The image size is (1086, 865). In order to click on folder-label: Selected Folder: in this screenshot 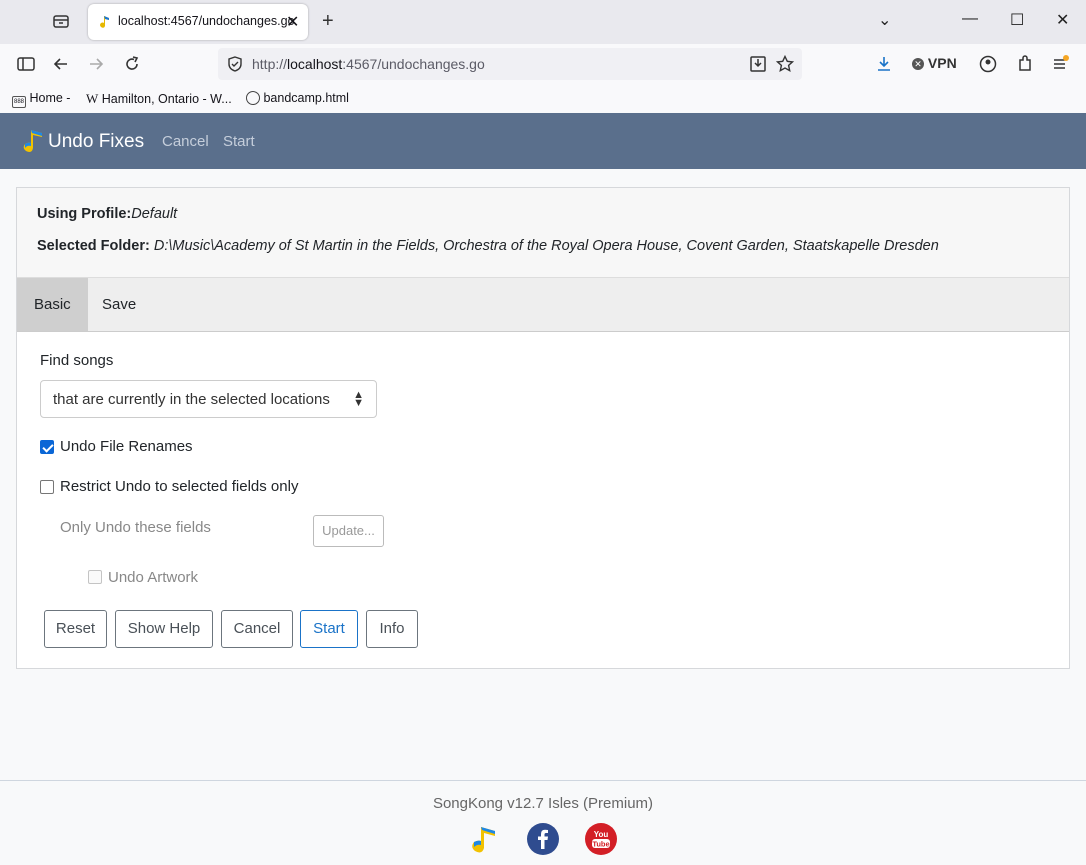, I will do `click(93, 246)`.